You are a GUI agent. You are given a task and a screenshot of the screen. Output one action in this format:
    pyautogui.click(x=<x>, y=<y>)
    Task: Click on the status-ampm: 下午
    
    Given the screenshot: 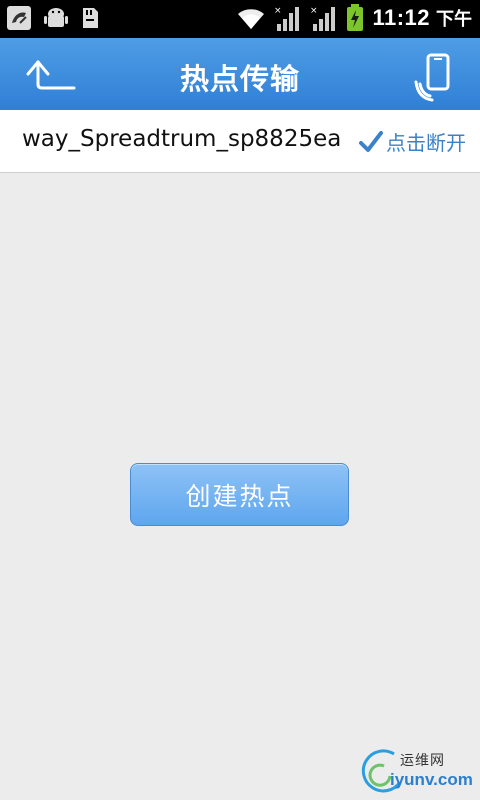 What is the action you would take?
    pyautogui.click(x=454, y=19)
    